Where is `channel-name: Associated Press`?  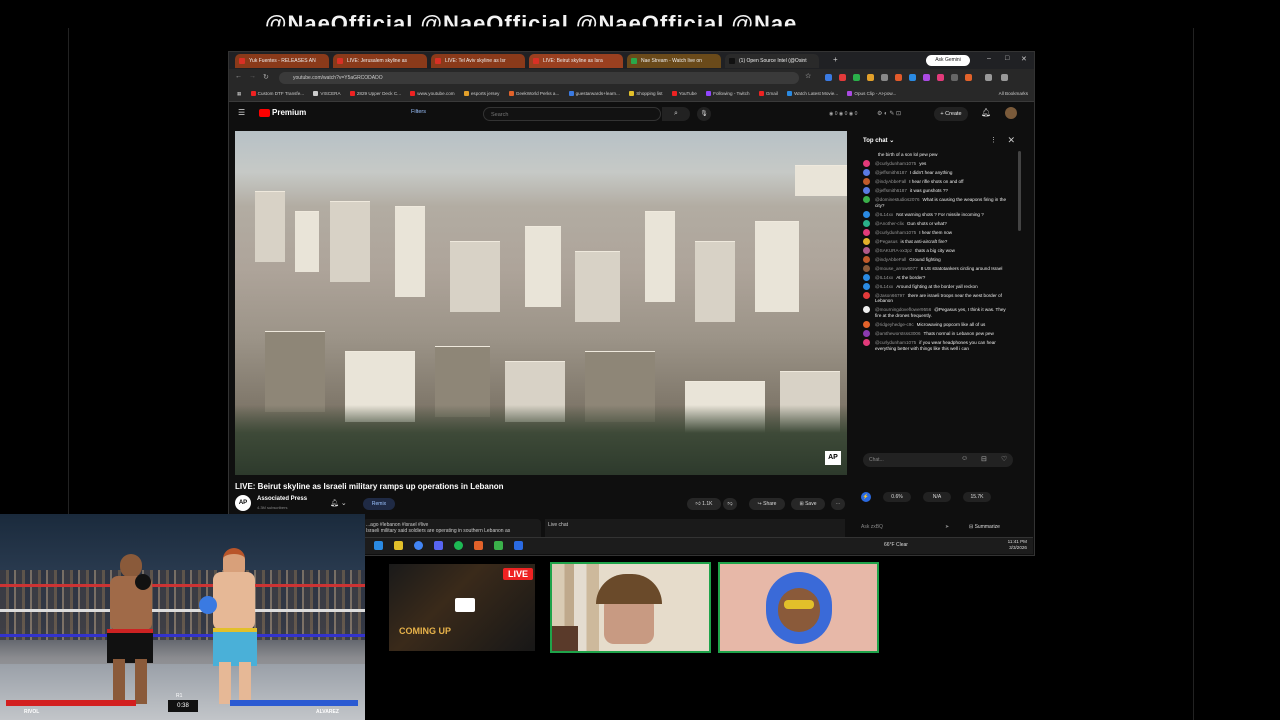
channel-name: Associated Press is located at coordinates (282, 499).